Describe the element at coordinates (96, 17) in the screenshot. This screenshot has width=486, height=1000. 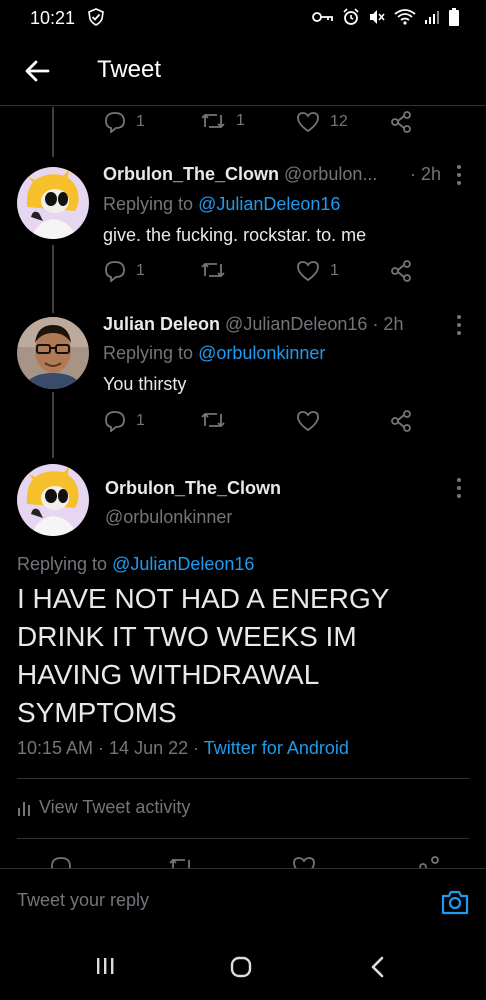
I see `check-shield-icon` at that location.